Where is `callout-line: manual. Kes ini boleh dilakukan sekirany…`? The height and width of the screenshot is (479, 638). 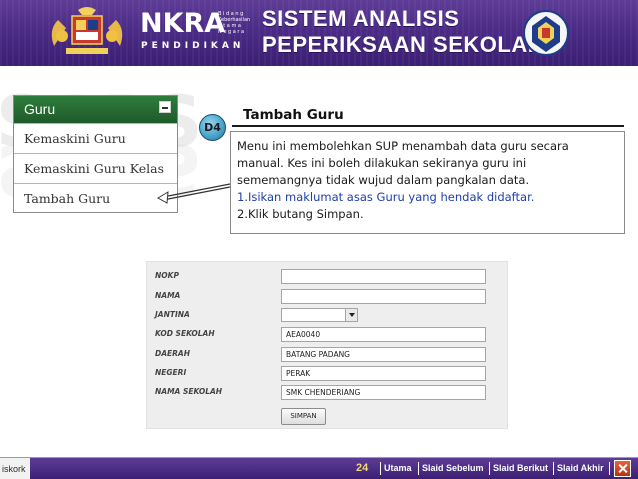 callout-line: manual. Kes ini boleh dilakukan sekirany… is located at coordinates (382, 163).